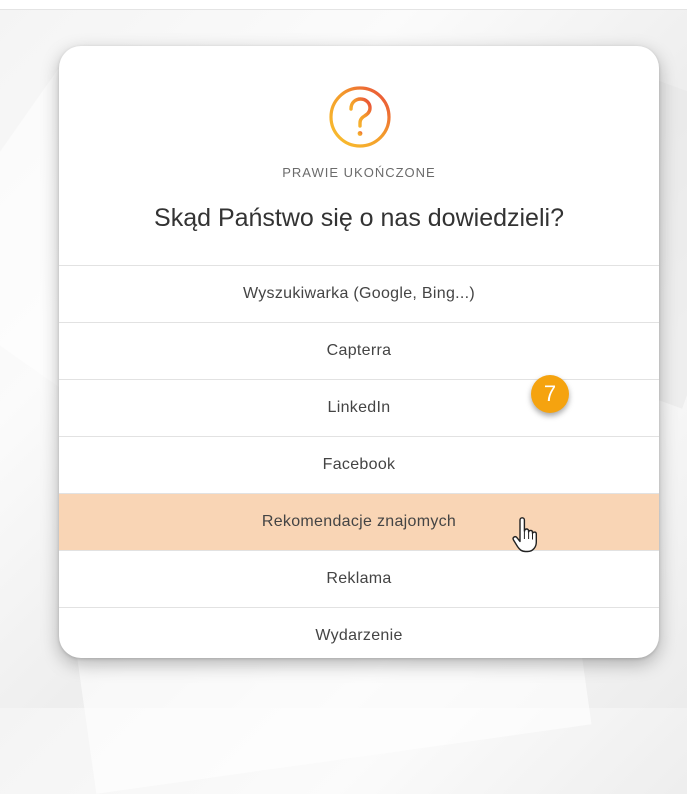  What do you see at coordinates (359, 578) in the screenshot?
I see `option-advertising: Reklama` at bounding box center [359, 578].